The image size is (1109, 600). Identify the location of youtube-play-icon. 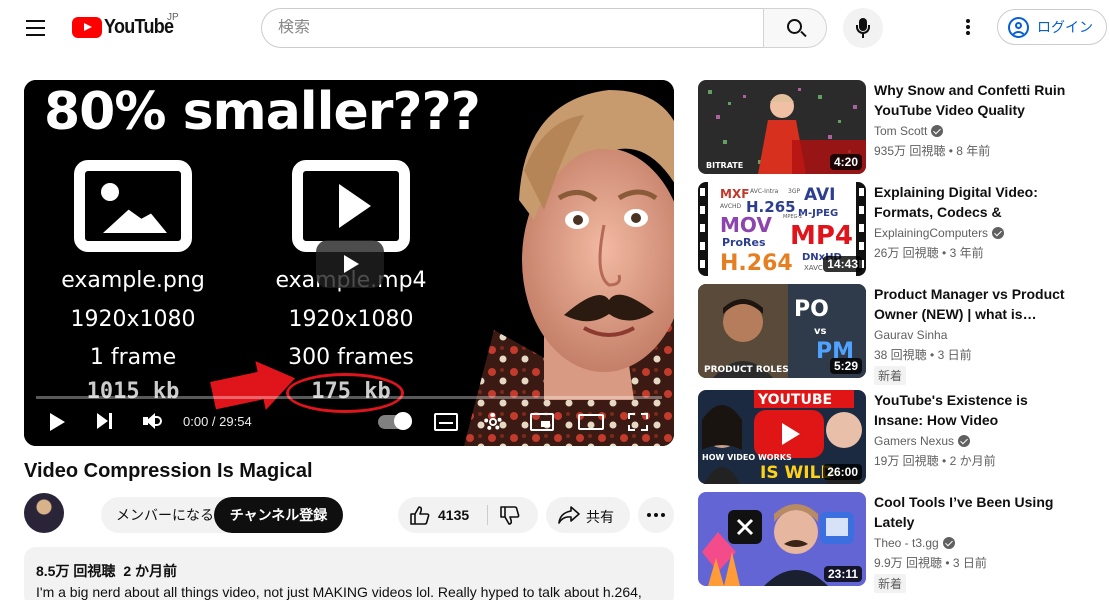
(87, 27).